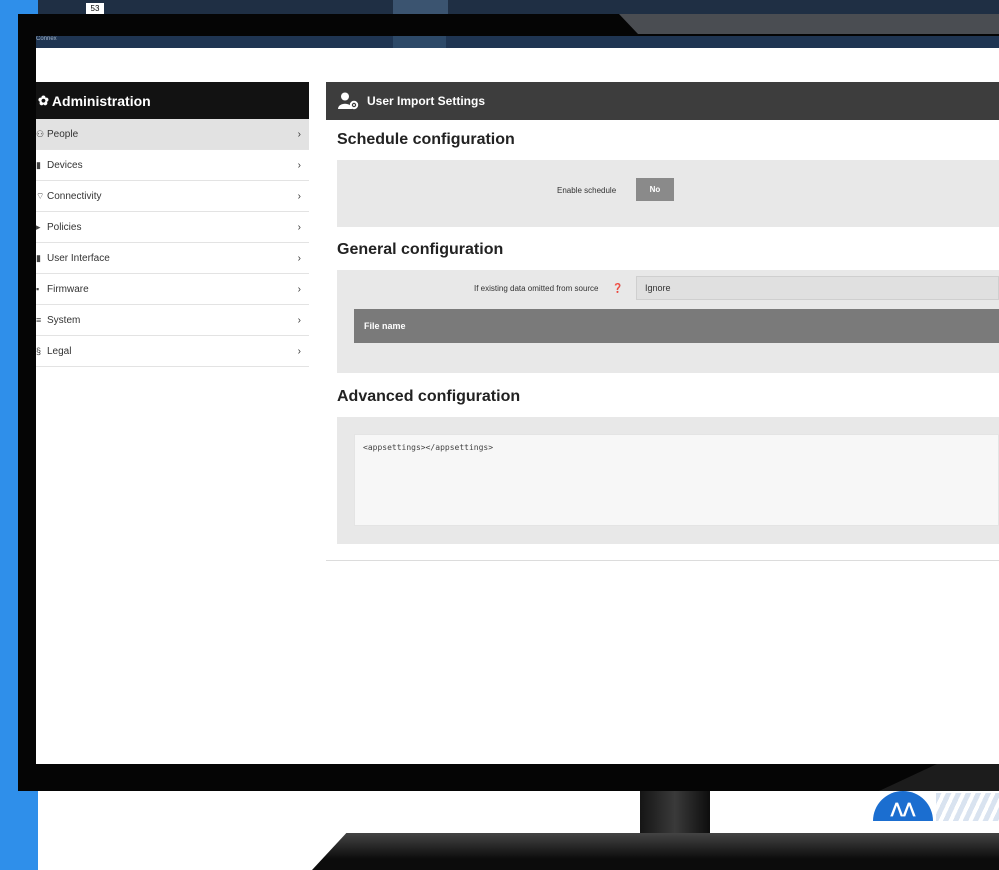  Describe the element at coordinates (63, 134) in the screenshot. I see `sidebar-item-label: People` at that location.